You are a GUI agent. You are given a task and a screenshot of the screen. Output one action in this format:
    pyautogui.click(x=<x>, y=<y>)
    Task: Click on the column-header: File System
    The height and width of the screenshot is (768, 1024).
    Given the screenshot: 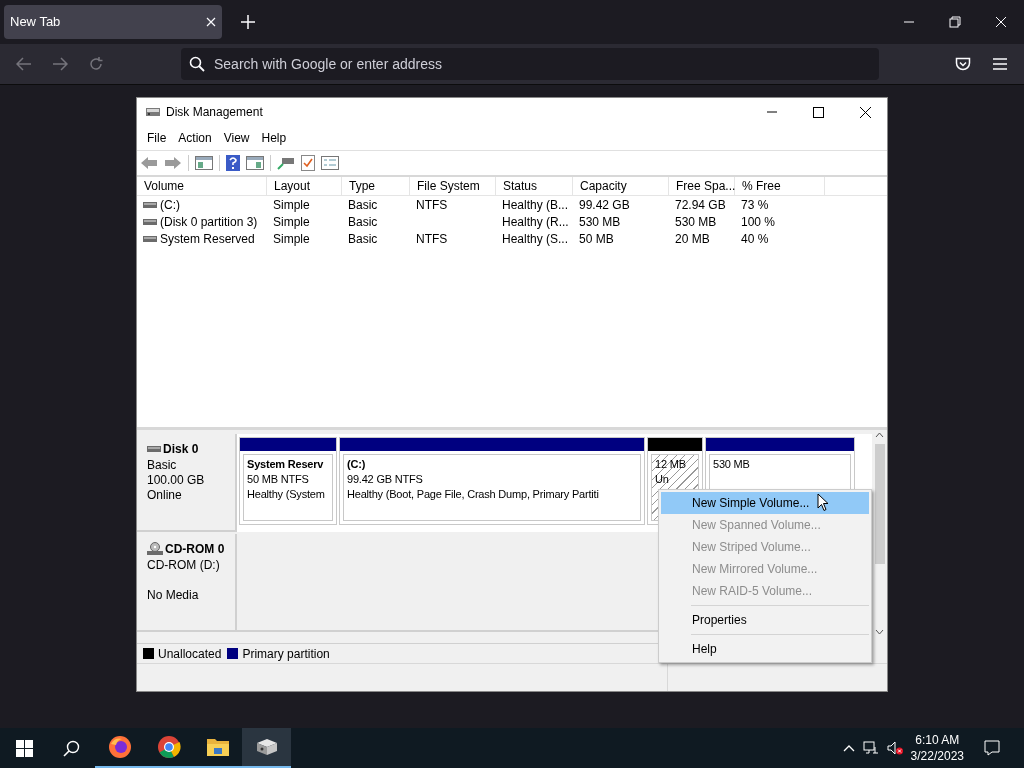 What is the action you would take?
    pyautogui.click(x=453, y=186)
    